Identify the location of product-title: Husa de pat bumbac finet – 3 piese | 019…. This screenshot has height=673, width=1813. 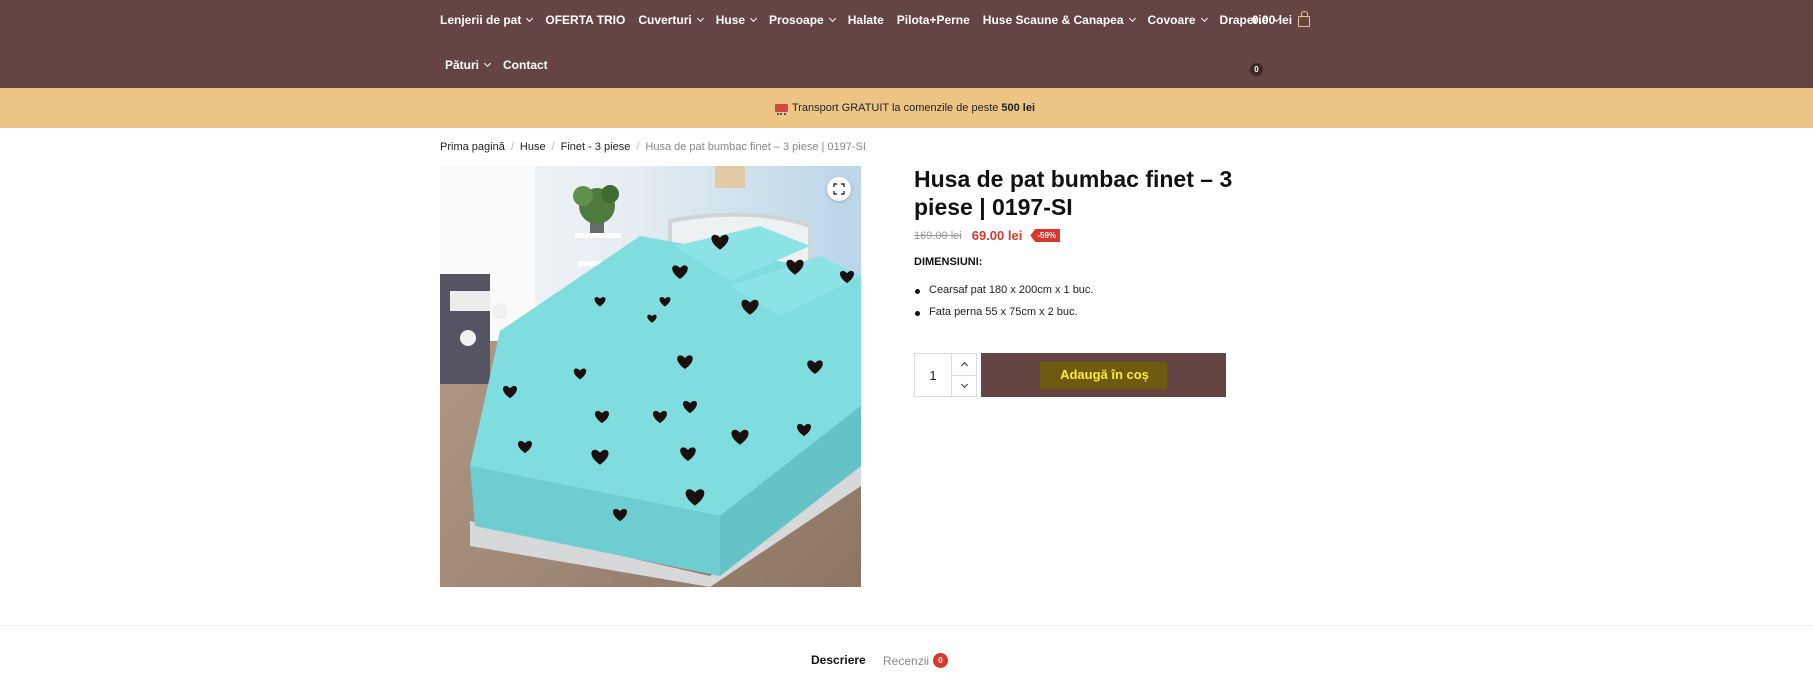
(1073, 193).